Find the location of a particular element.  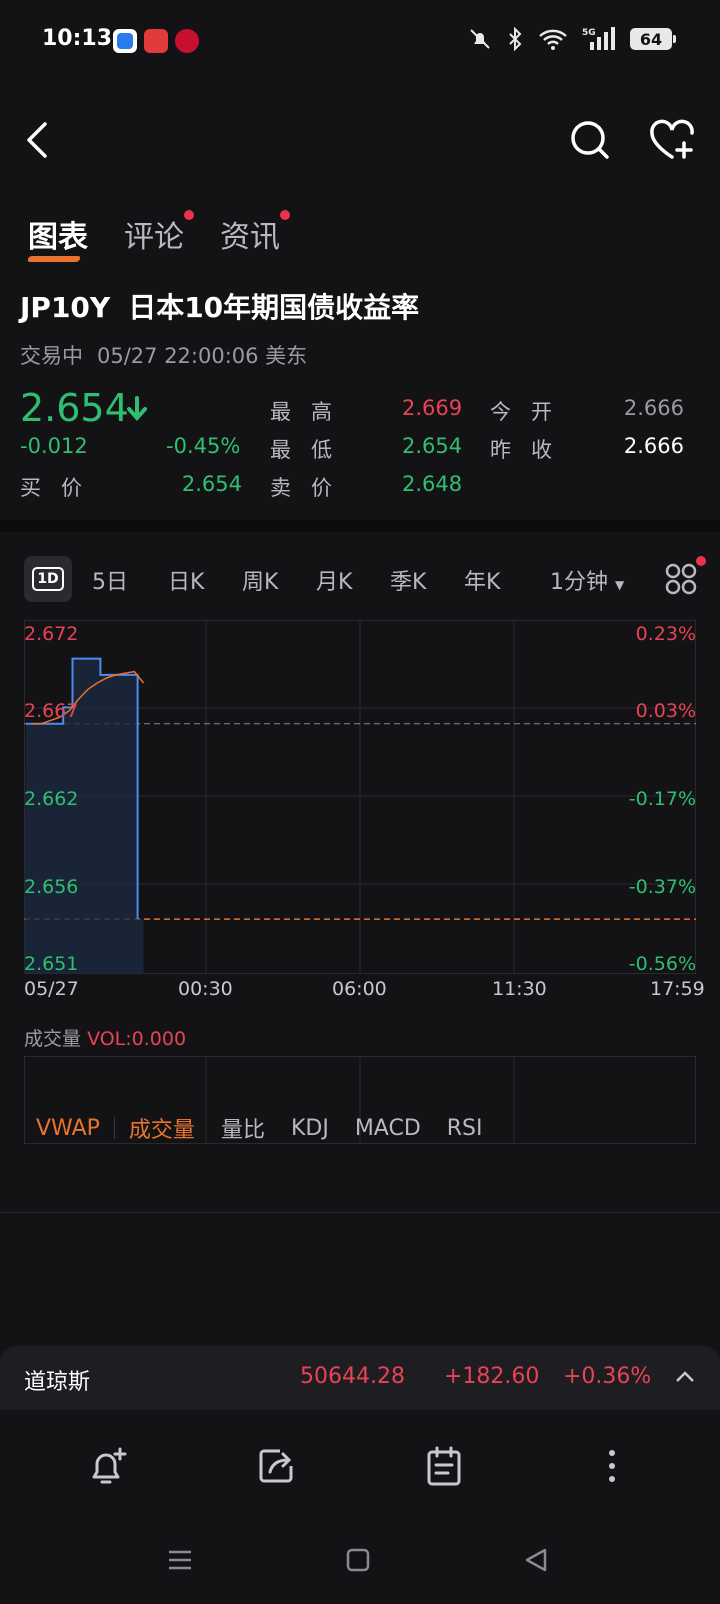

heart-plus-icon is located at coordinates (672, 139).